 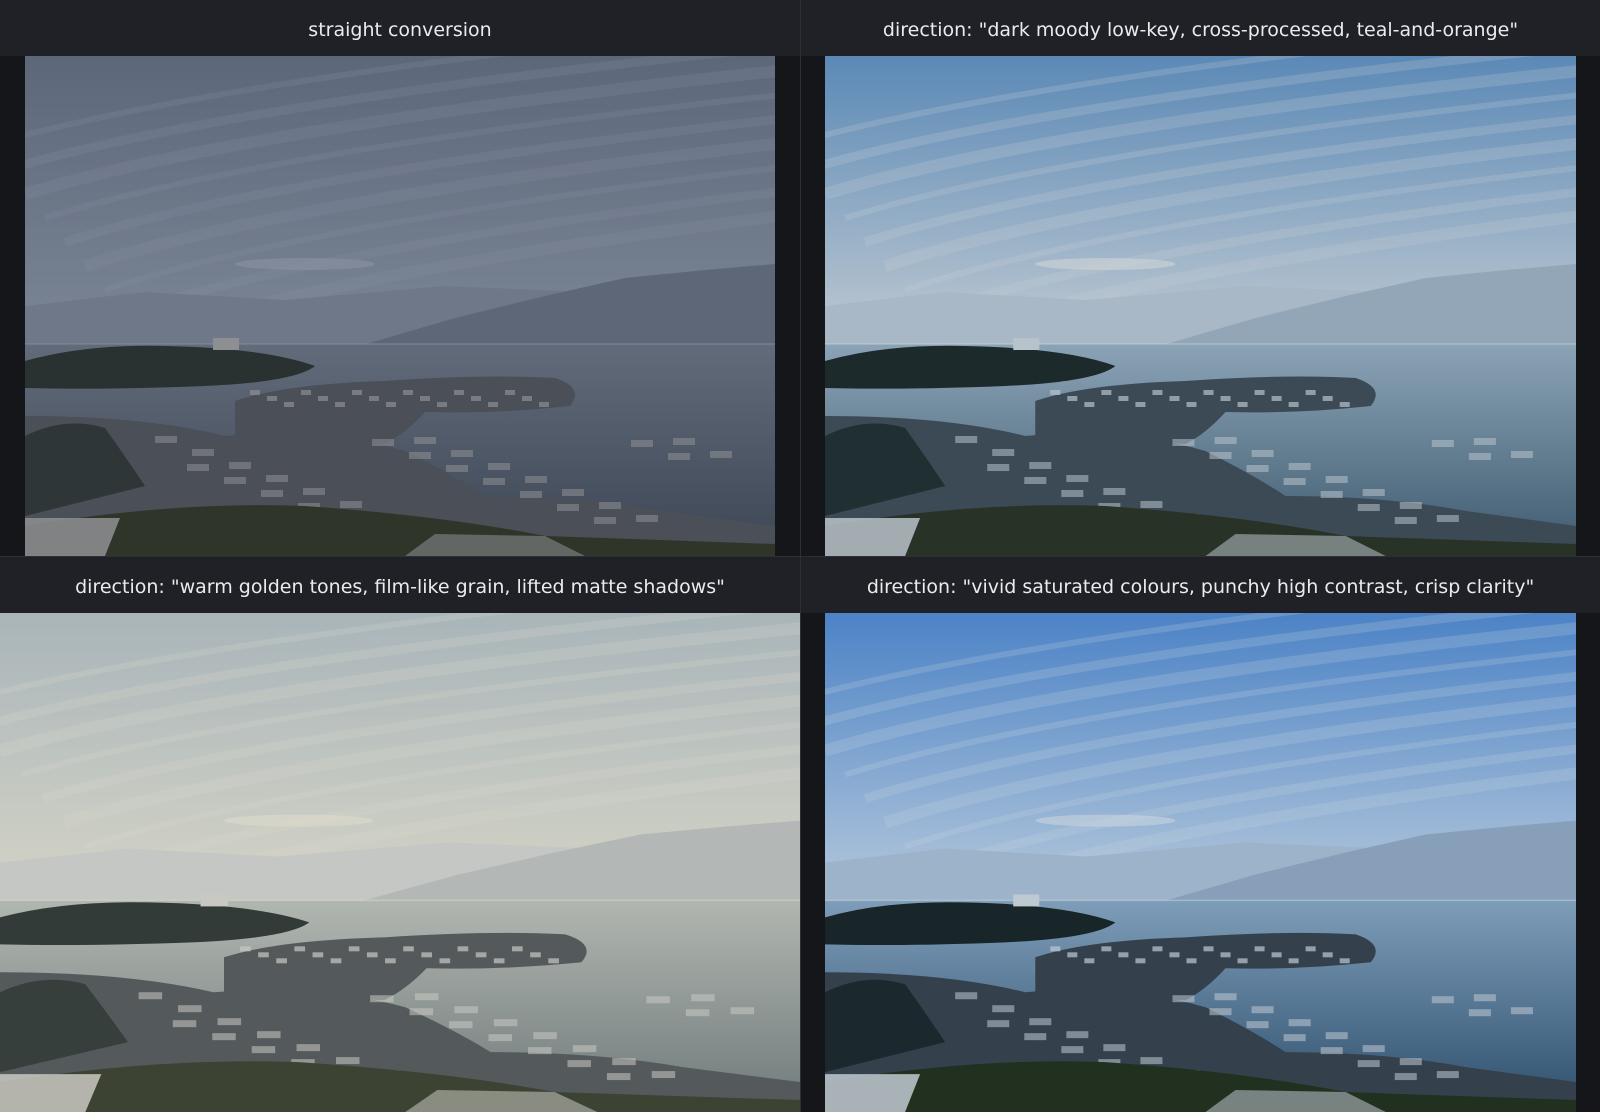 What do you see at coordinates (400, 28) in the screenshot?
I see `panel-caption: straight conversion` at bounding box center [400, 28].